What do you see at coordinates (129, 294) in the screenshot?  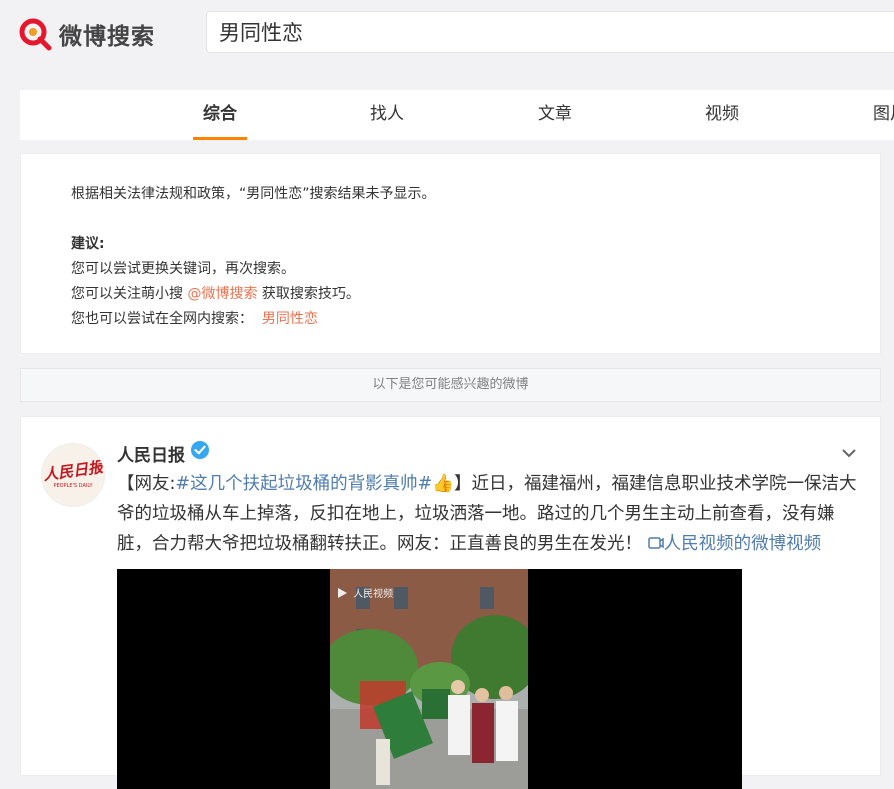 I see `suggestion-line-2-prefix: 您可以关注萌小搜` at bounding box center [129, 294].